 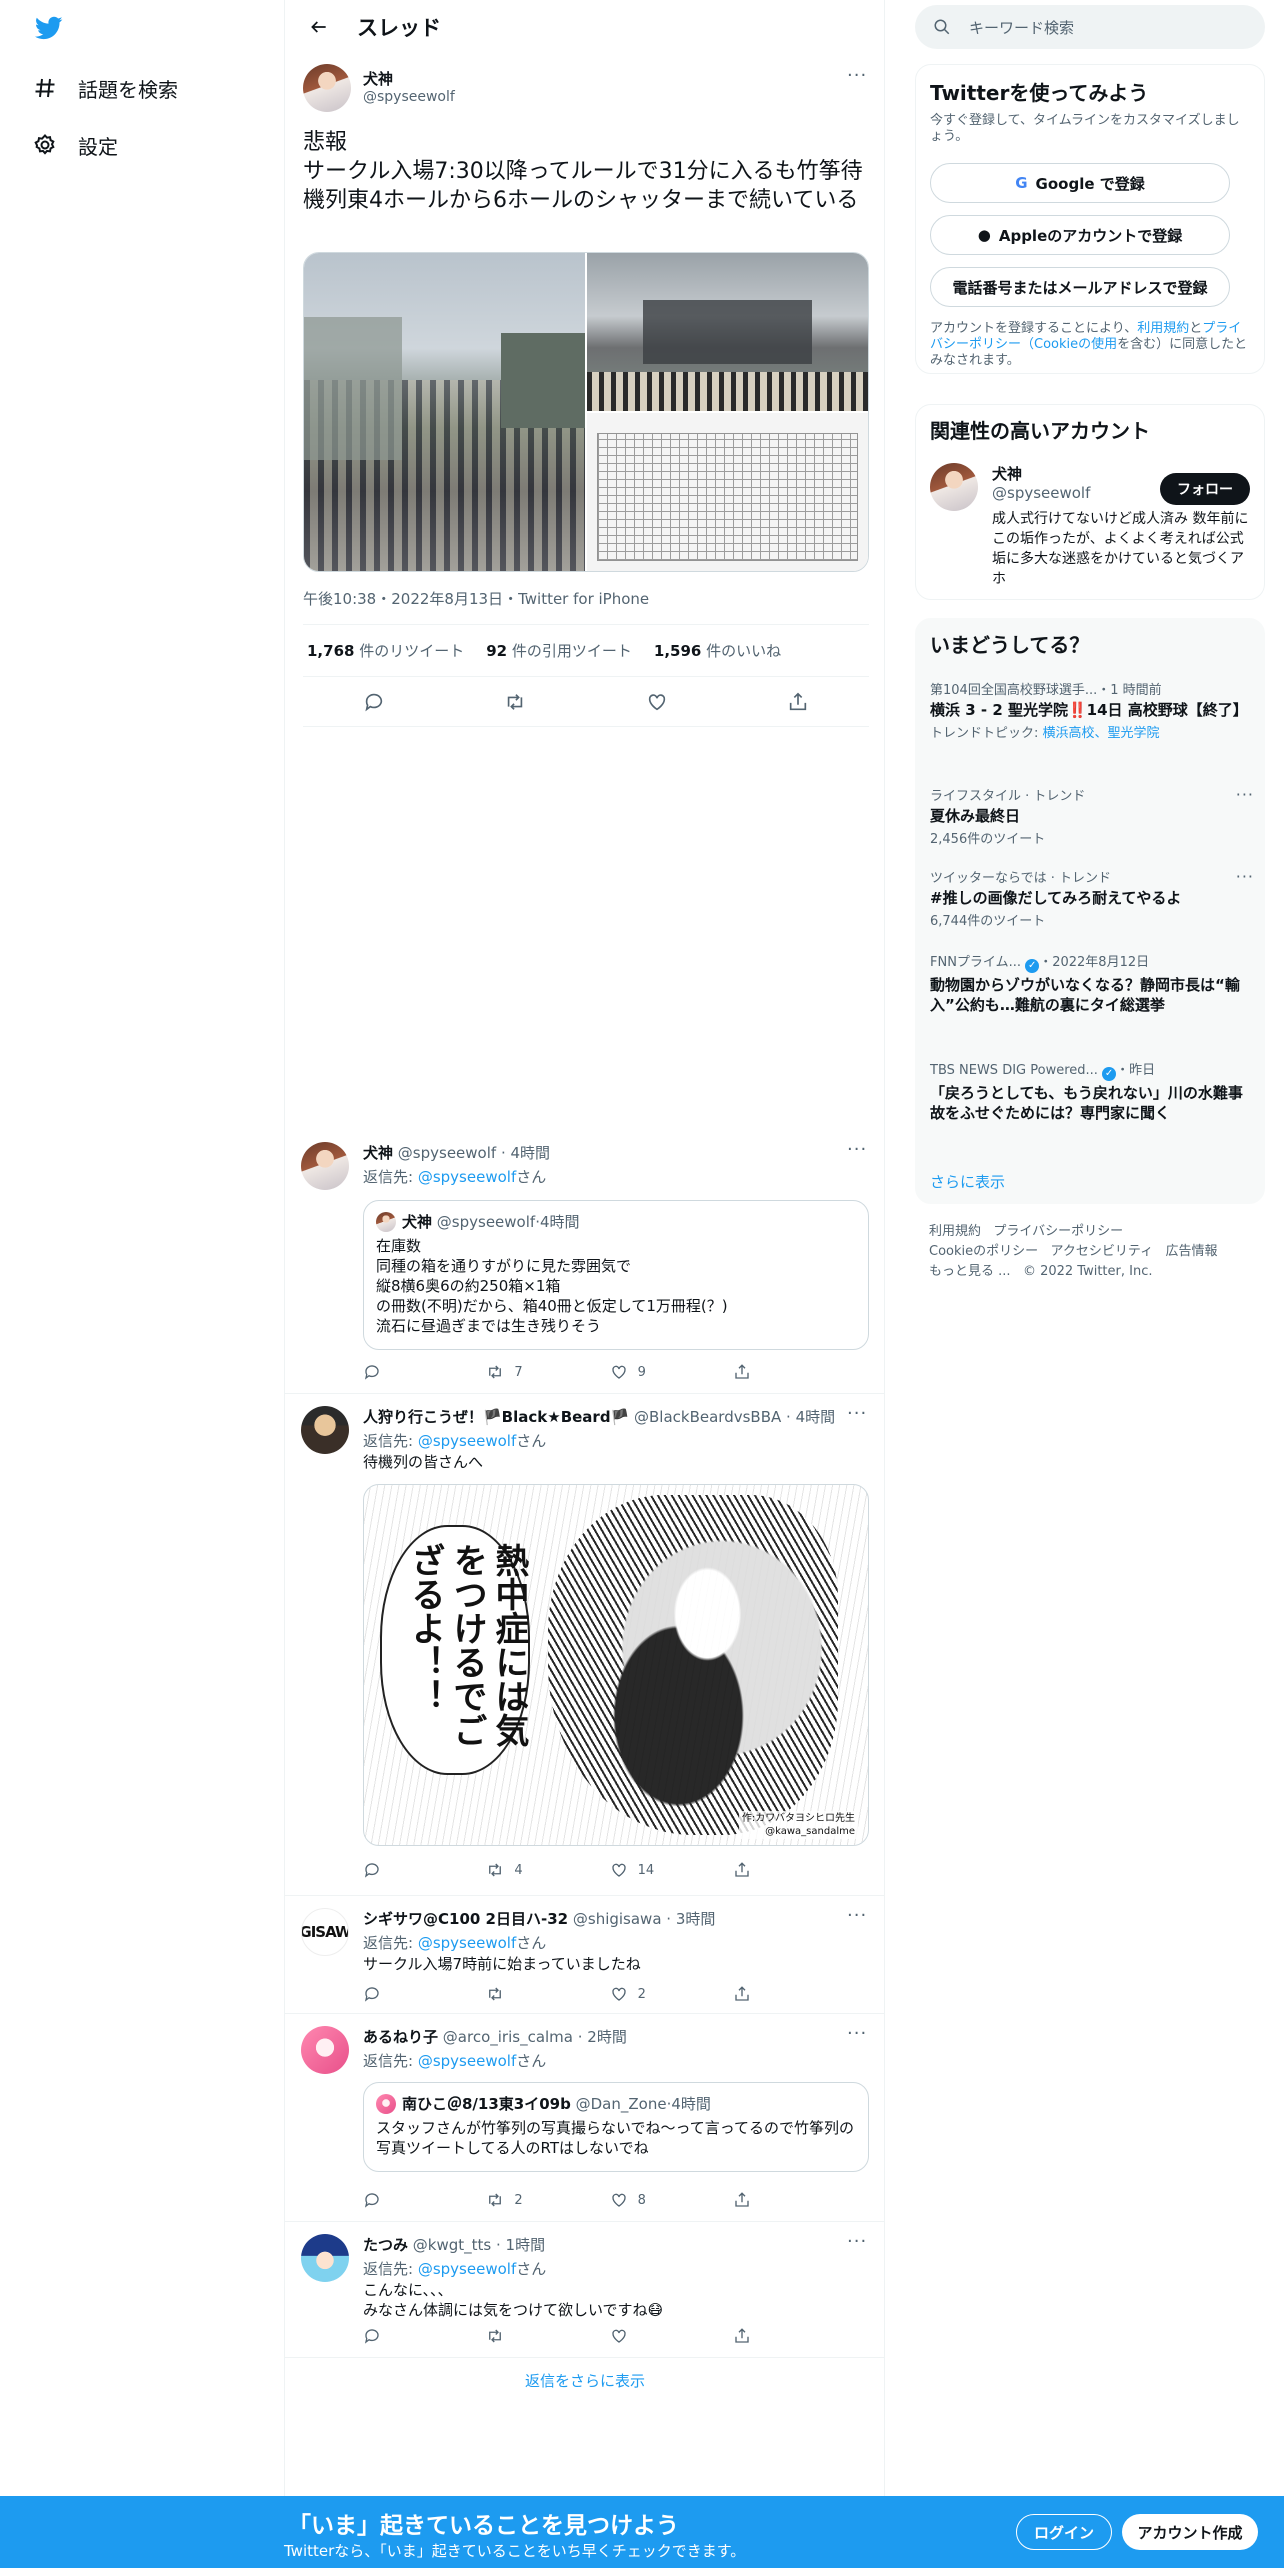 I want to click on nav-settings: 設定, so click(x=75, y=145).